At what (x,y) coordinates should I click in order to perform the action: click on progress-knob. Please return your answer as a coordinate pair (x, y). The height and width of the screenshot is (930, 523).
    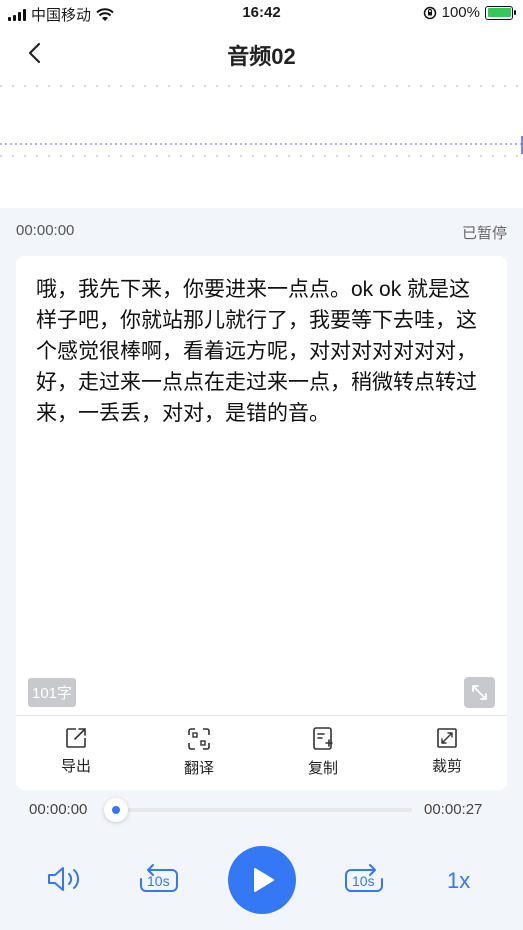
    Looking at the image, I should click on (116, 810).